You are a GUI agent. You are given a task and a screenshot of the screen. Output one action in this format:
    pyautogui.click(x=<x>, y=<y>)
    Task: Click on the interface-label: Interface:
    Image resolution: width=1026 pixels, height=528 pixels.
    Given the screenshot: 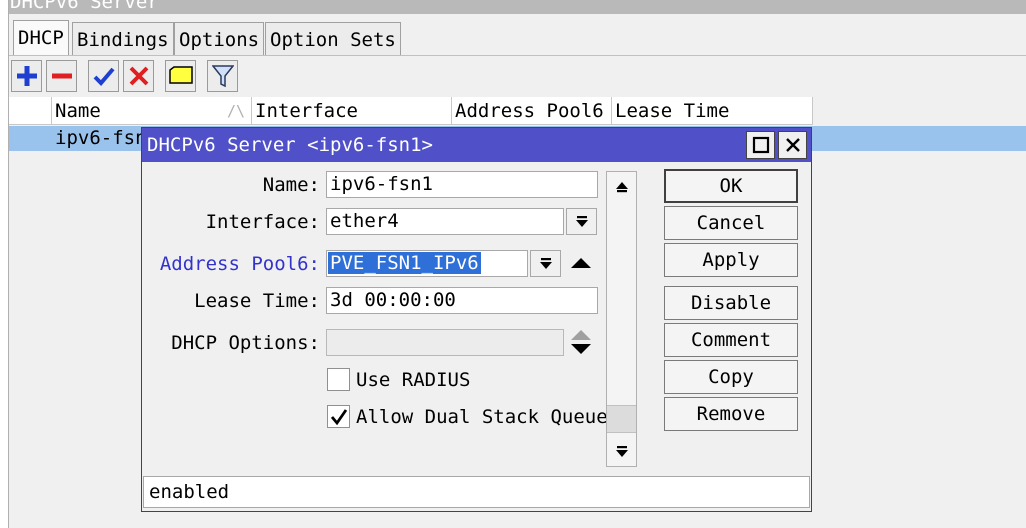 What is the action you would take?
    pyautogui.click(x=262, y=222)
    